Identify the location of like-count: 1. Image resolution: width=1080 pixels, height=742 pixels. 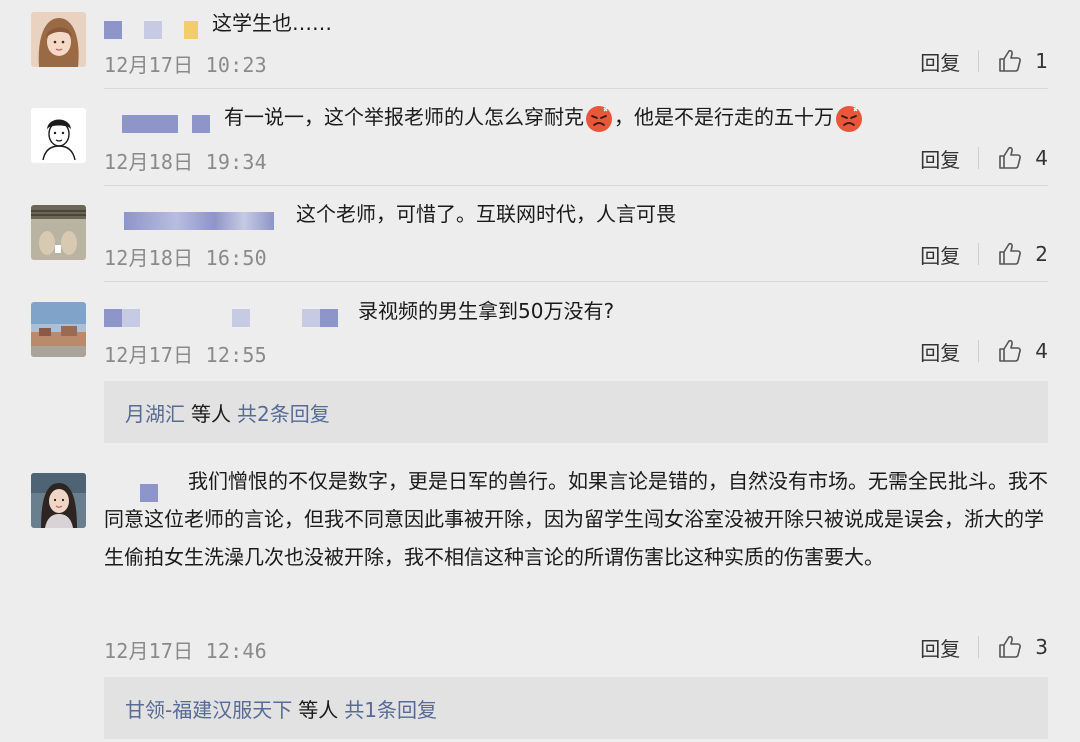
(1041, 61).